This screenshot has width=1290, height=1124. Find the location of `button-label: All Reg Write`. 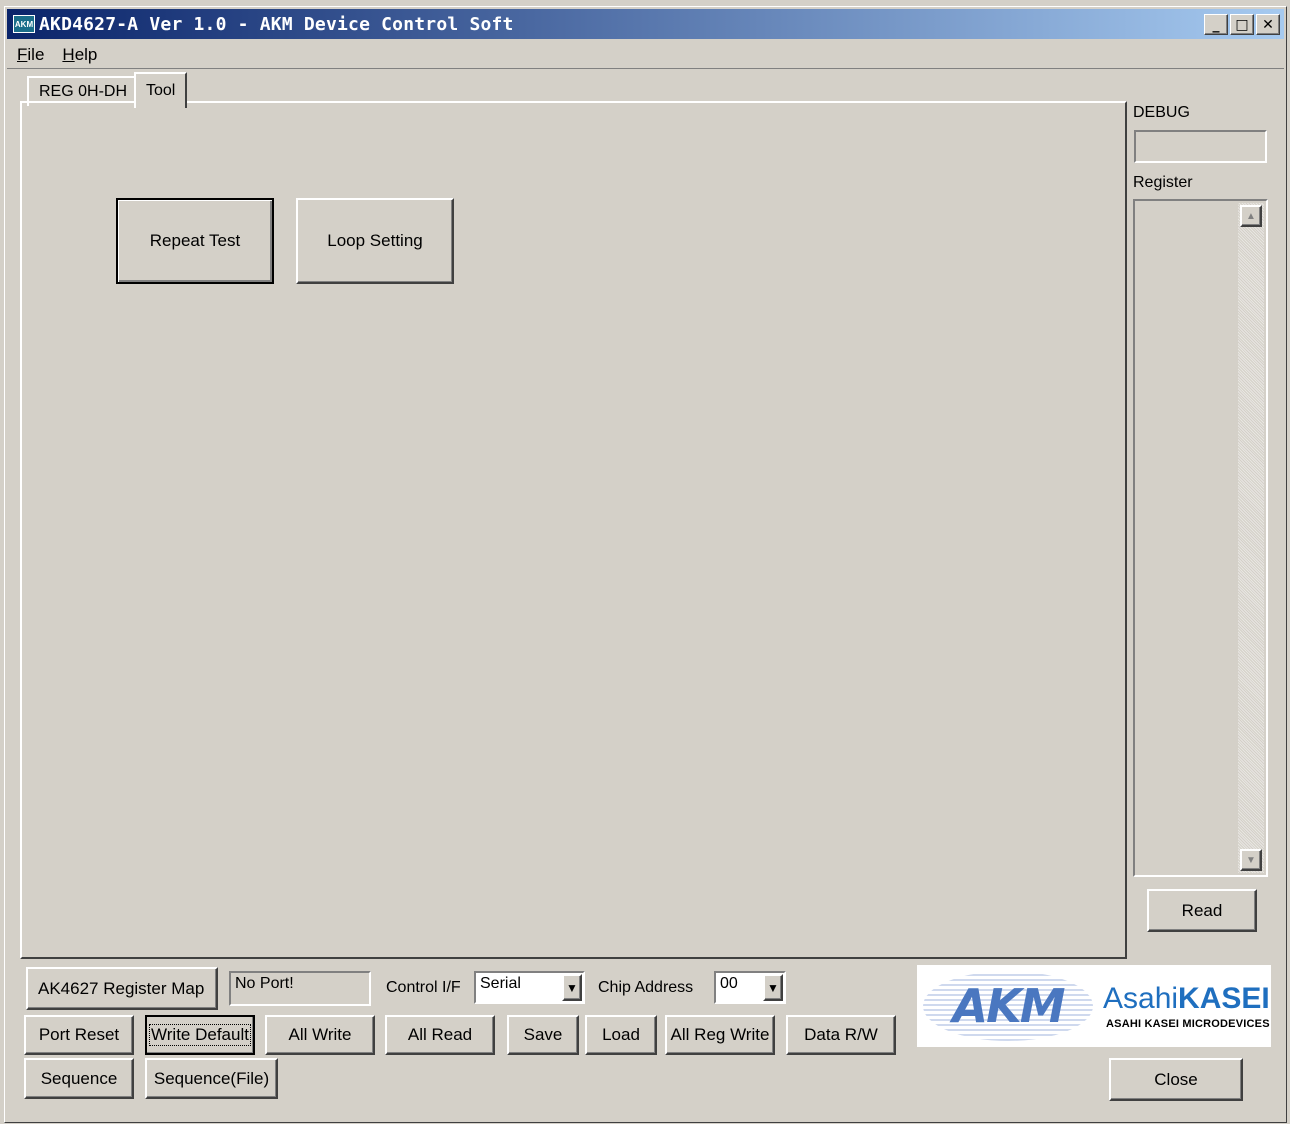

button-label: All Reg Write is located at coordinates (720, 1034).